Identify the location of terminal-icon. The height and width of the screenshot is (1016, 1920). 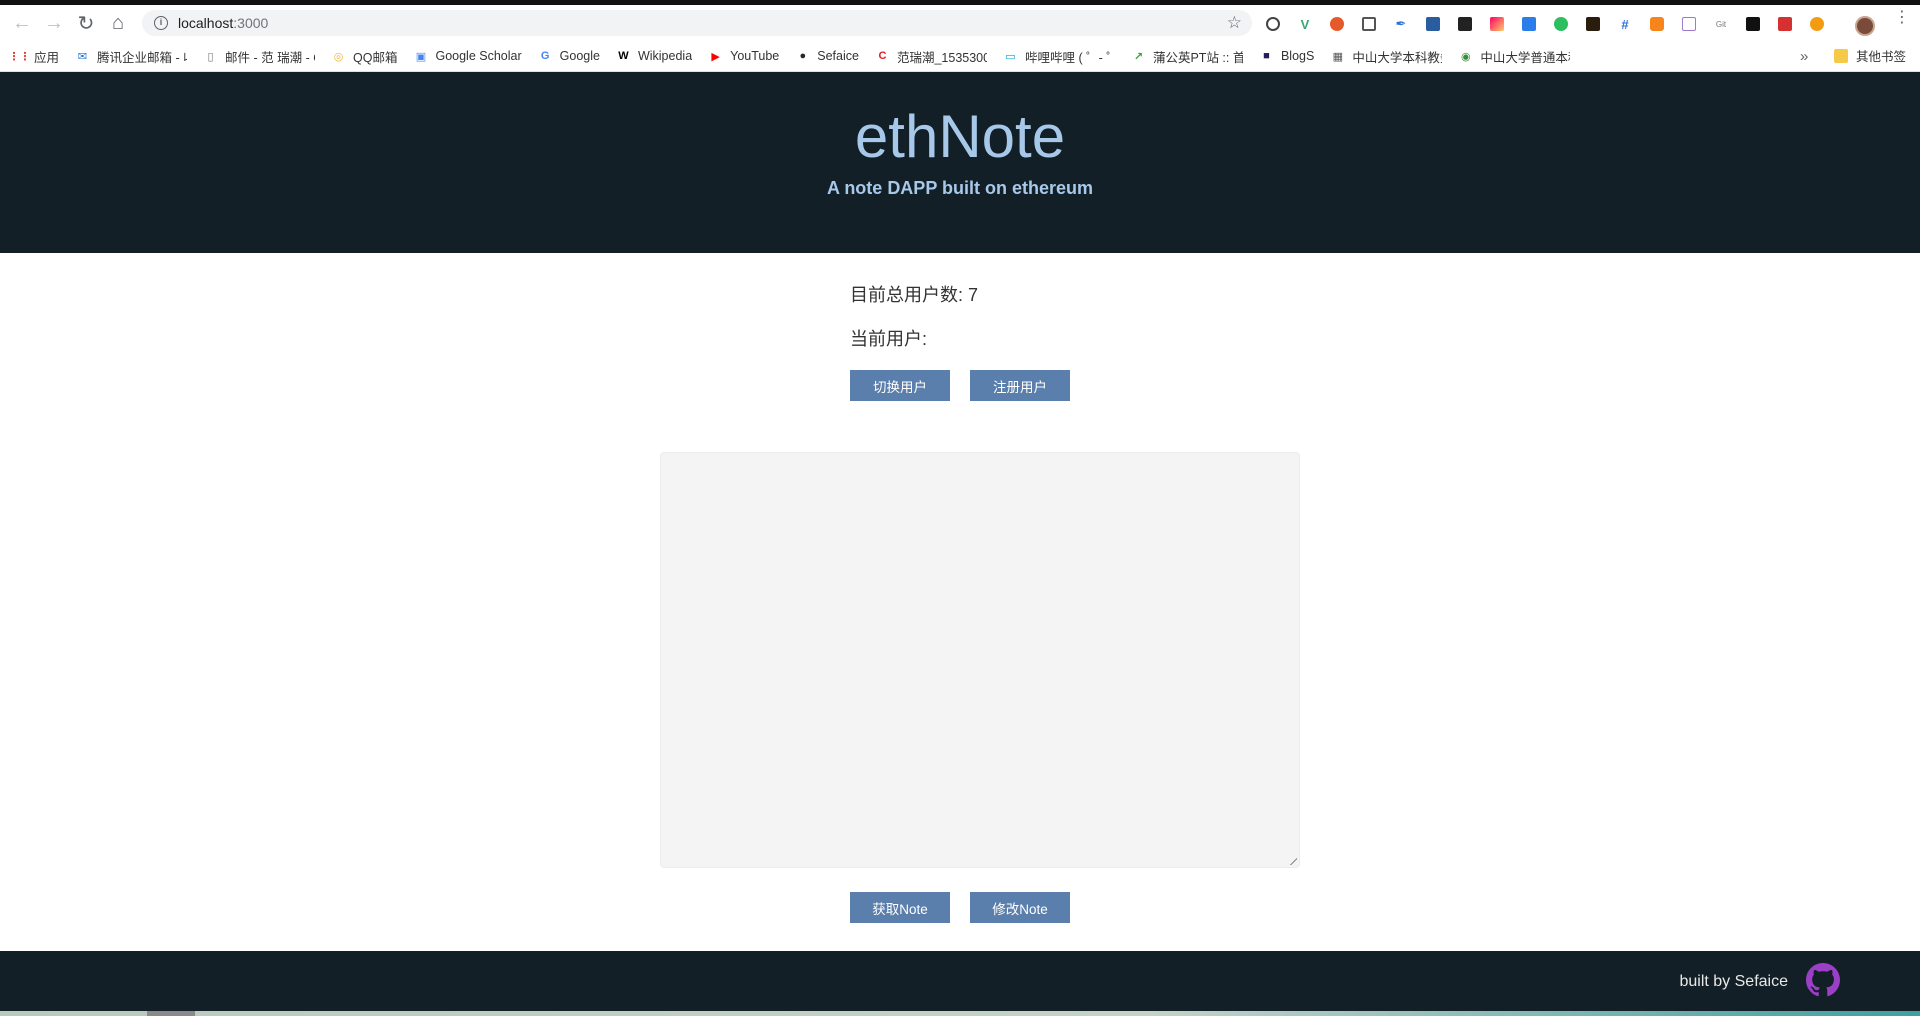
(1465, 24).